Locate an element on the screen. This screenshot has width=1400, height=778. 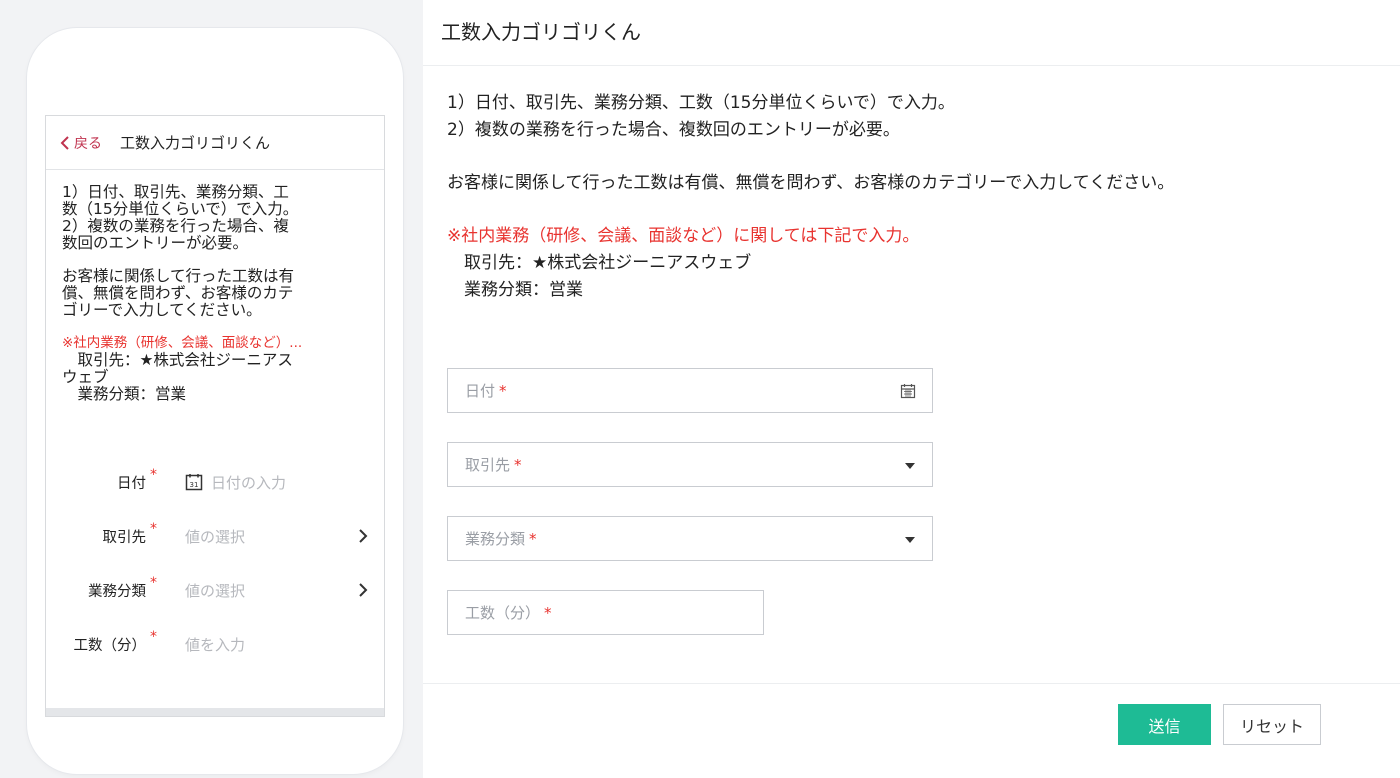
instruction-line: 2）複数の業務を行った場合、複 is located at coordinates (175, 226).